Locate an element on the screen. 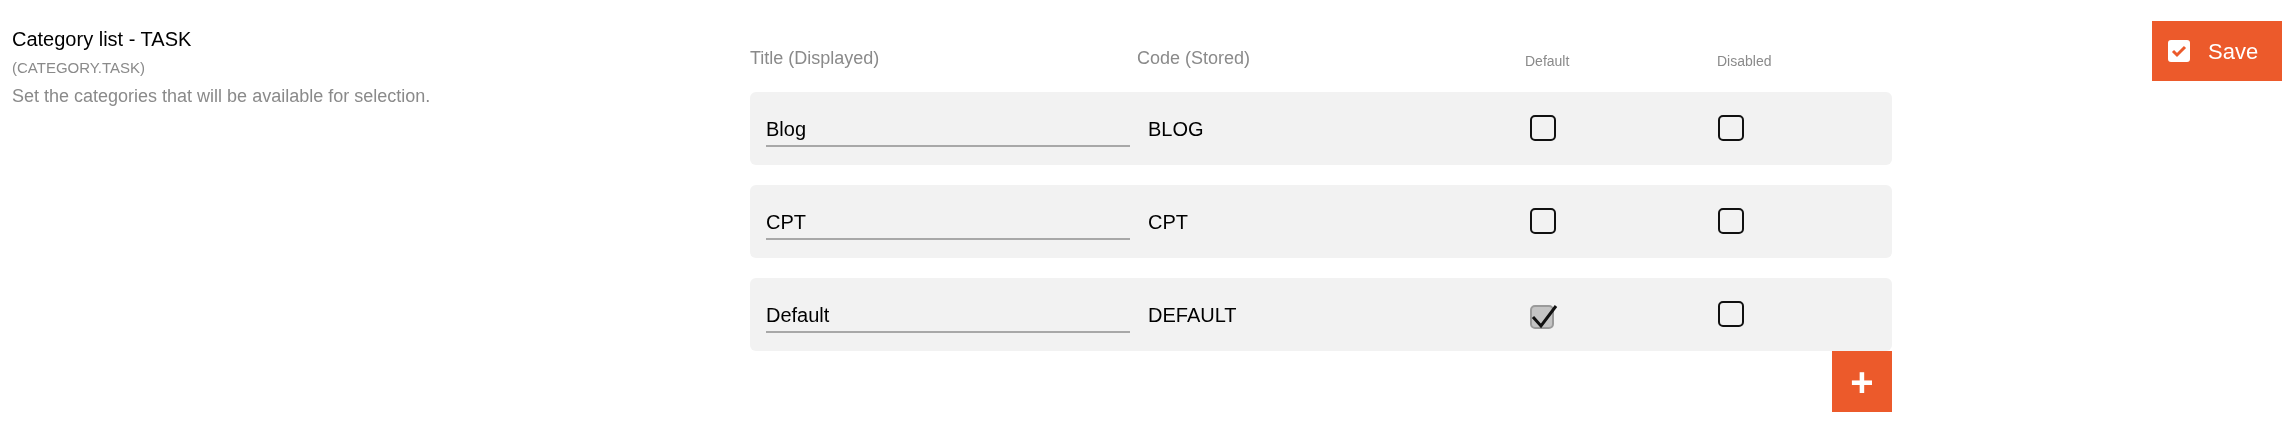 The height and width of the screenshot is (426, 2292). title-field: CPT is located at coordinates (948, 221).